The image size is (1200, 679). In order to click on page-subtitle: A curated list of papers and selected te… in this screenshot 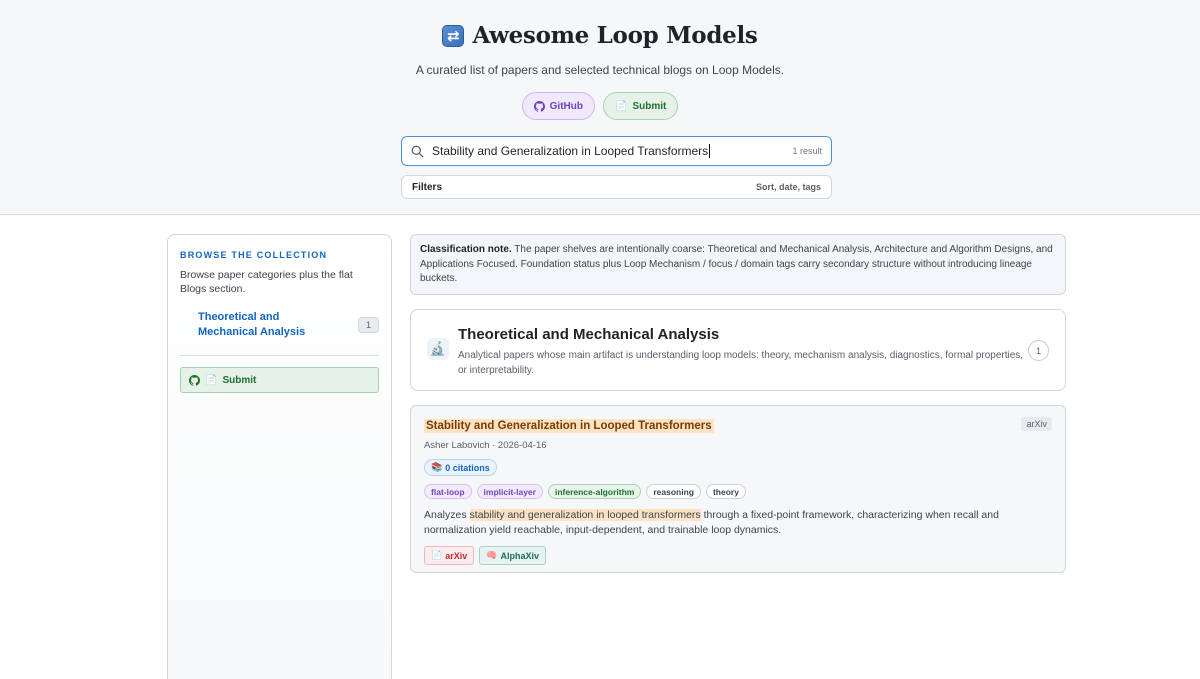, I will do `click(600, 70)`.